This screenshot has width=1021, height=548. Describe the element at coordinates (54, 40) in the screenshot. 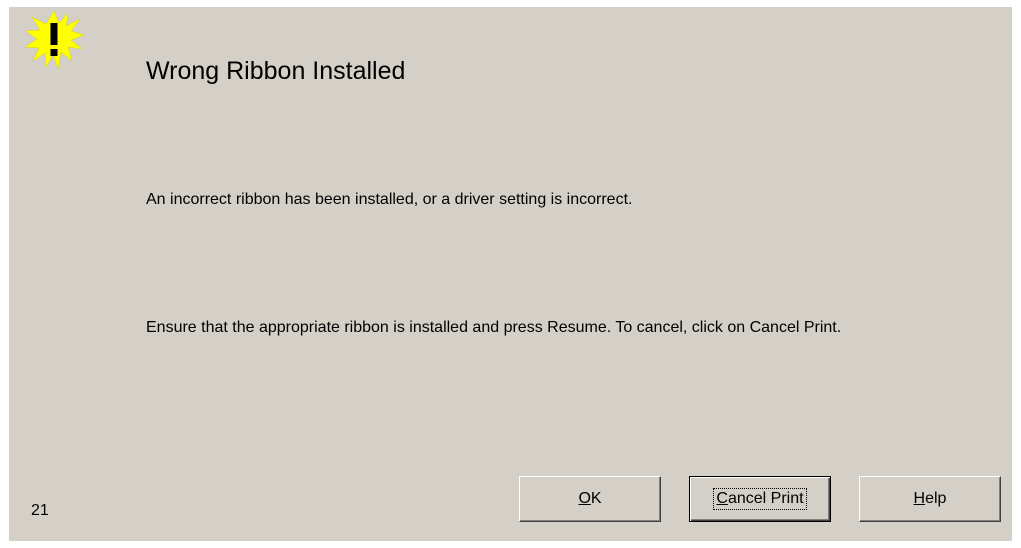

I see `warning-exclamation-icon` at that location.